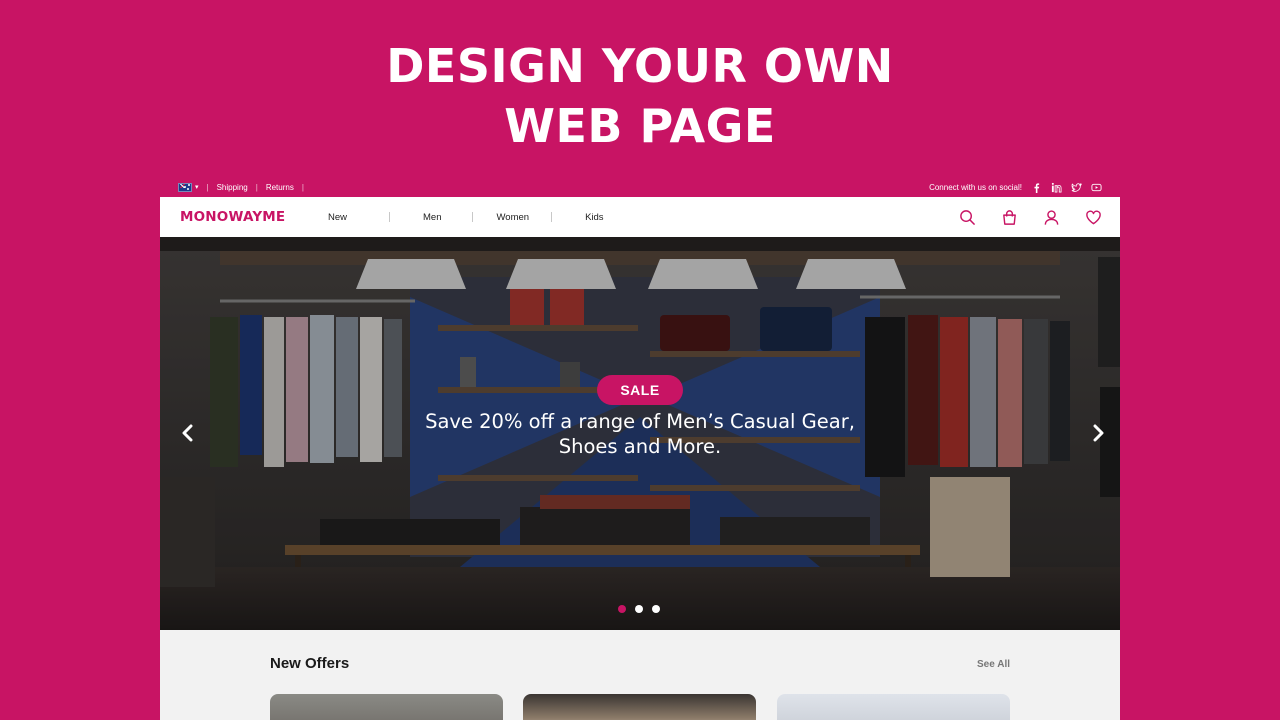 The image size is (1280, 720). I want to click on sale-badge: SALE, so click(640, 390).